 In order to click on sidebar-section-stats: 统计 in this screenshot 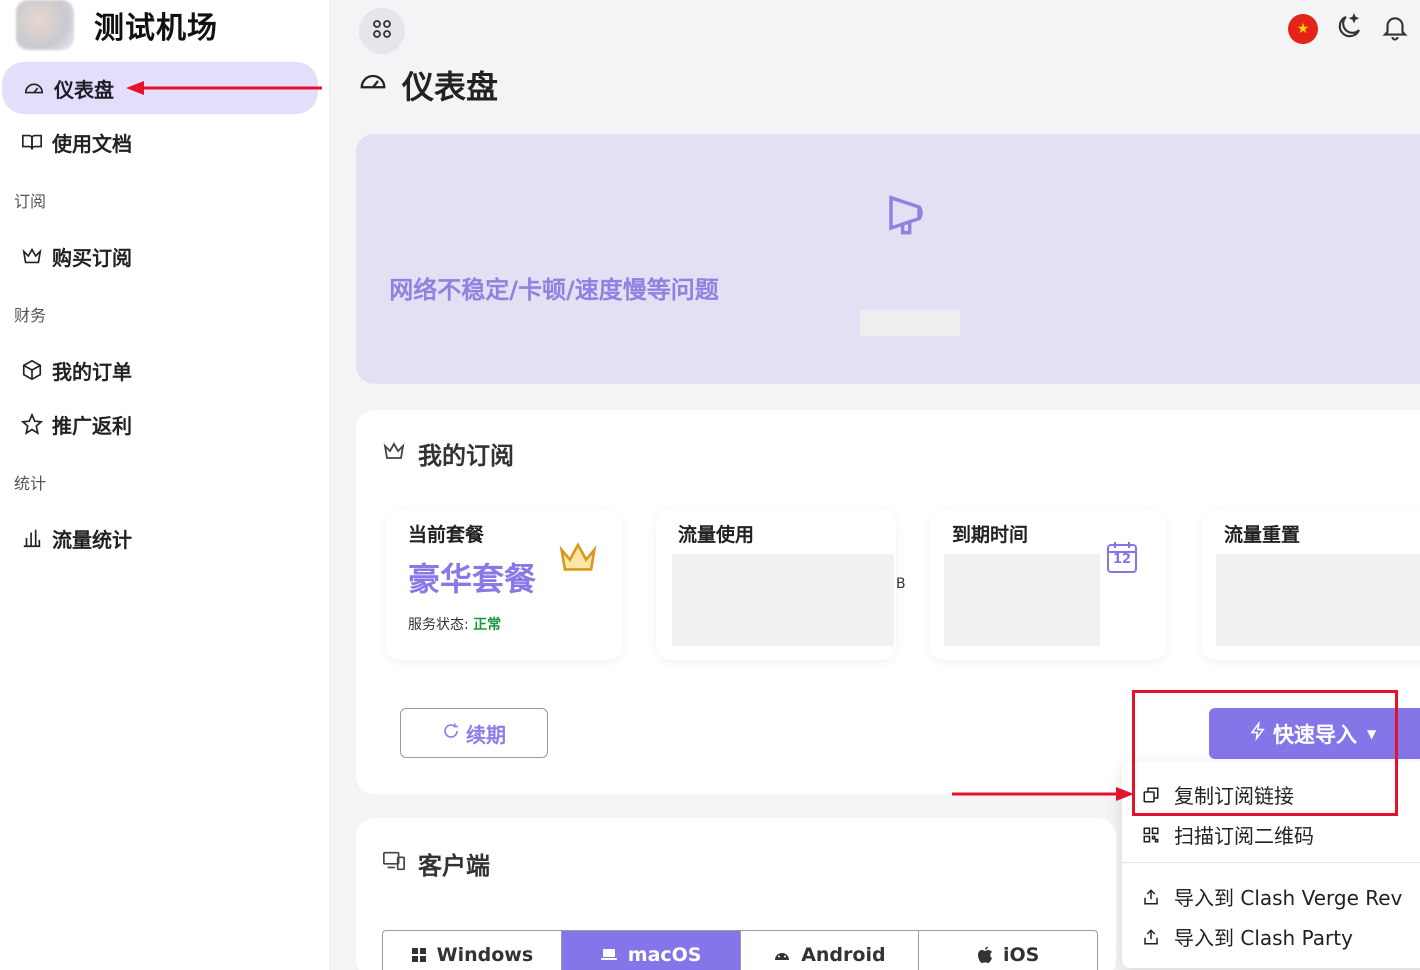, I will do `click(30, 483)`.